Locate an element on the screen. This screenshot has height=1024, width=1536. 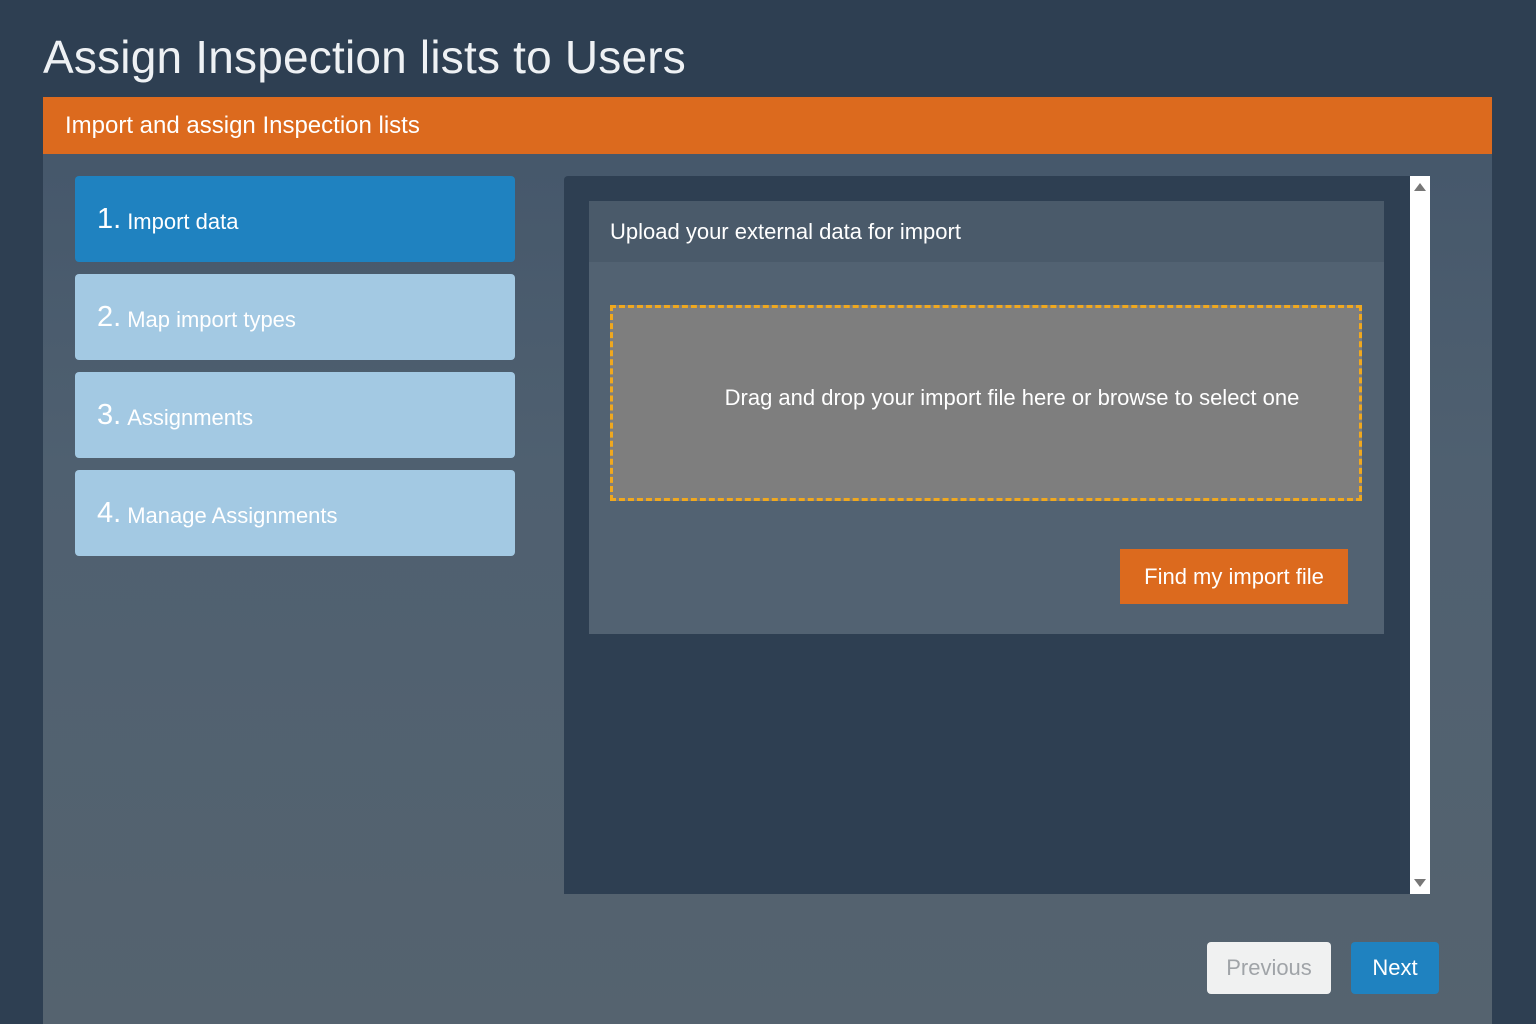
step-number: 2. is located at coordinates (109, 316).